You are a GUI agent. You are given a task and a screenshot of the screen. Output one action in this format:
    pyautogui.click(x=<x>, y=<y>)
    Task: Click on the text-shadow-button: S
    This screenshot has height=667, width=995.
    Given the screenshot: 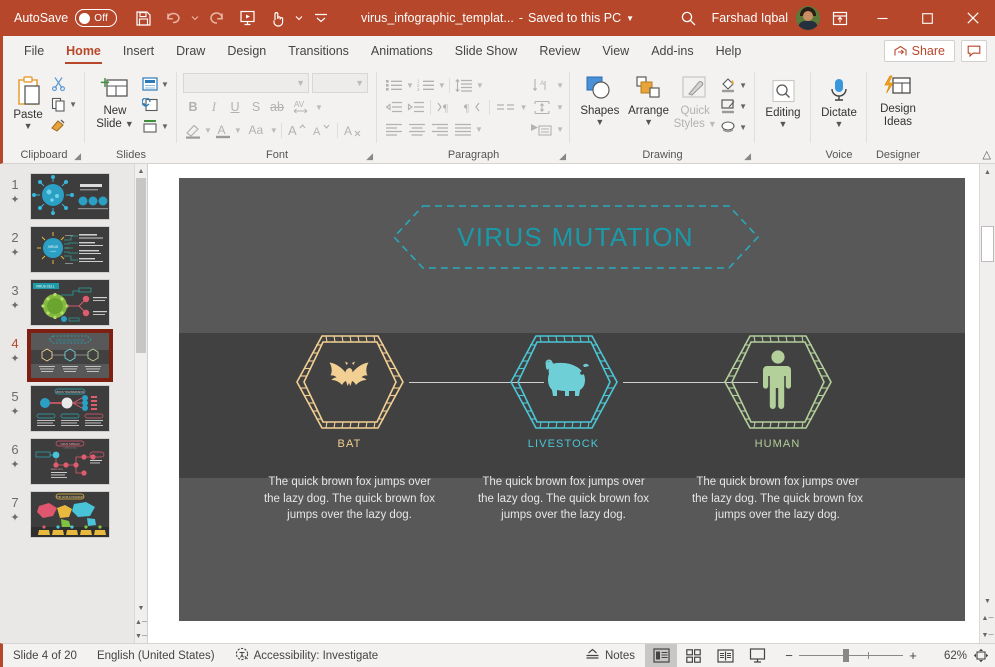 What is the action you would take?
    pyautogui.click(x=256, y=107)
    